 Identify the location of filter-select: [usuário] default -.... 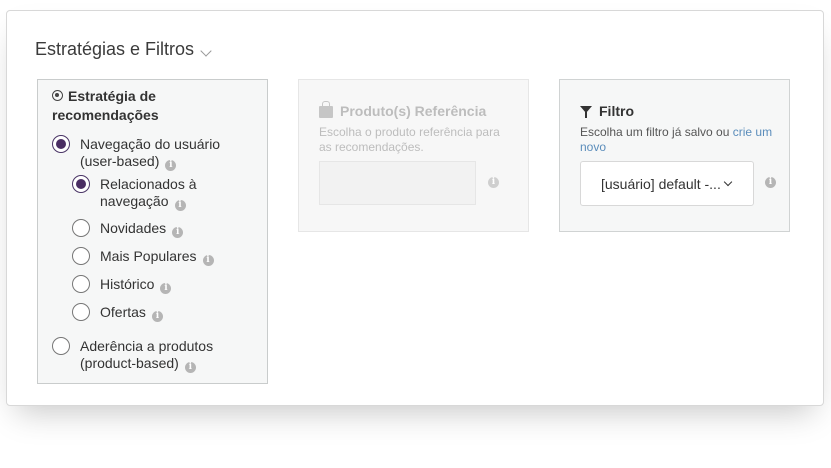
(667, 183).